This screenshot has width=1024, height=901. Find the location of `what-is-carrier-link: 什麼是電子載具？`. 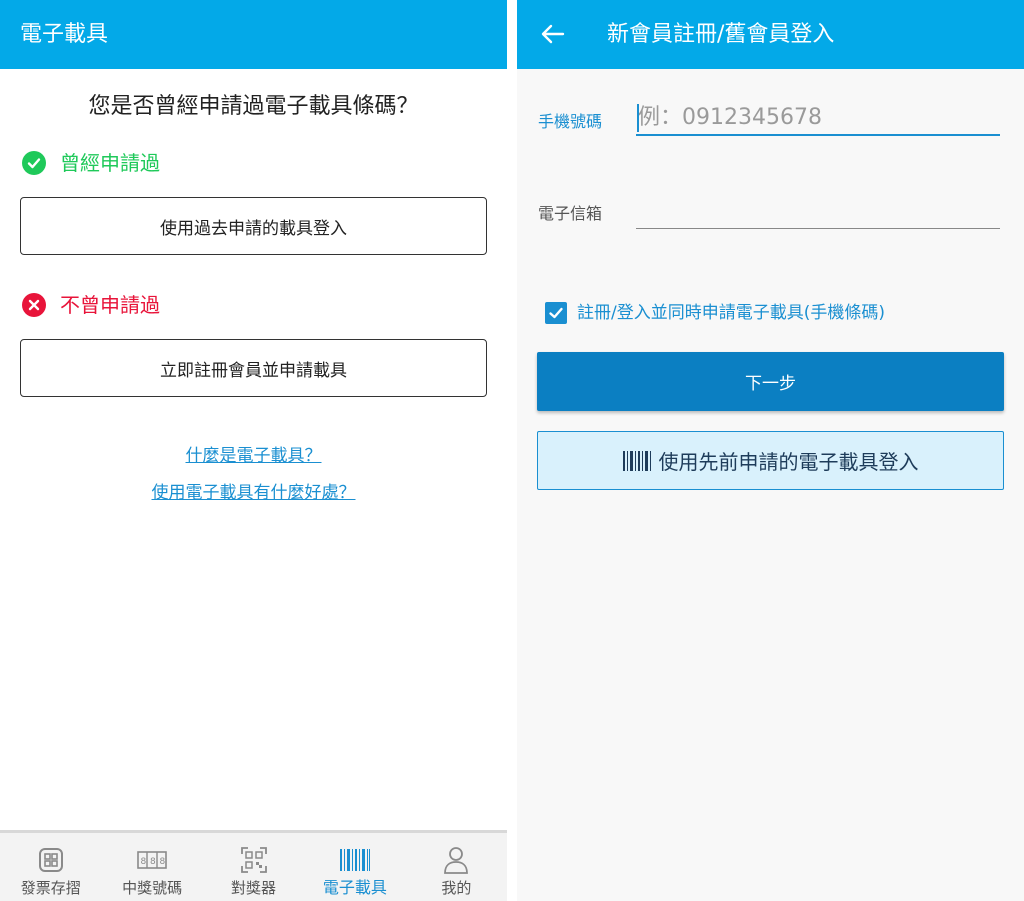

what-is-carrier-link: 什麼是電子載具？ is located at coordinates (253, 456).